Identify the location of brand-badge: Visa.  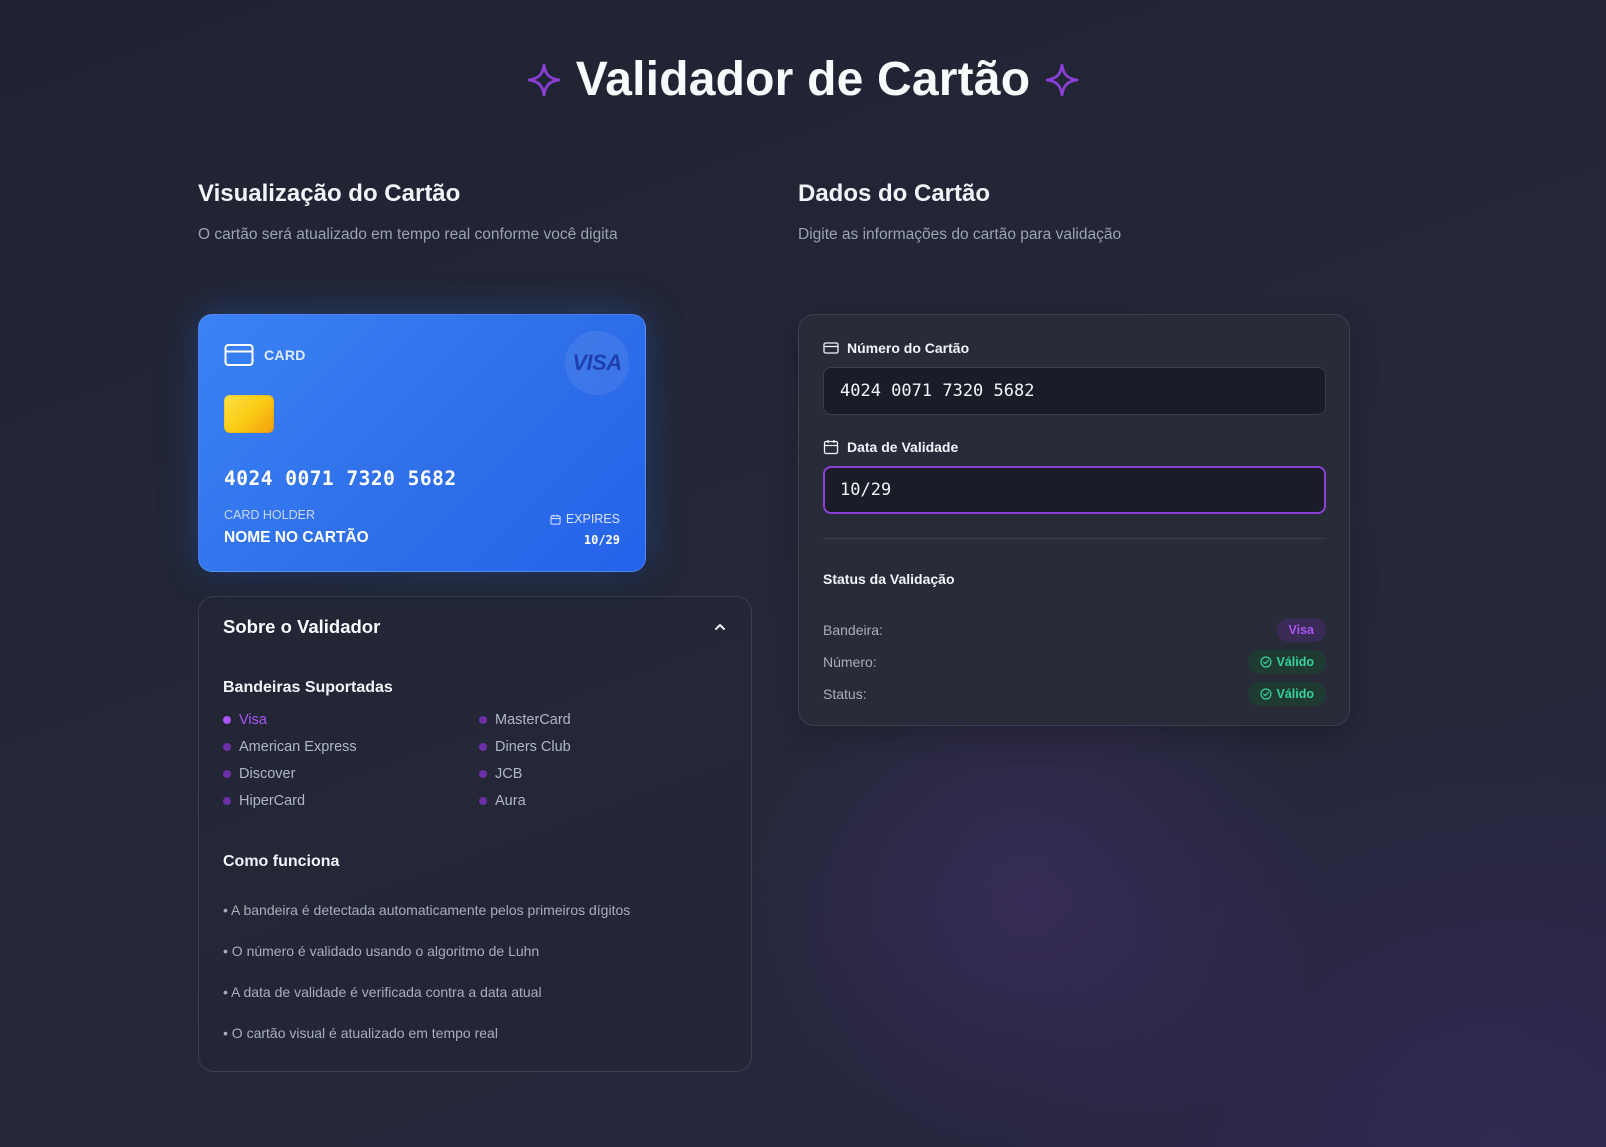
(1301, 630).